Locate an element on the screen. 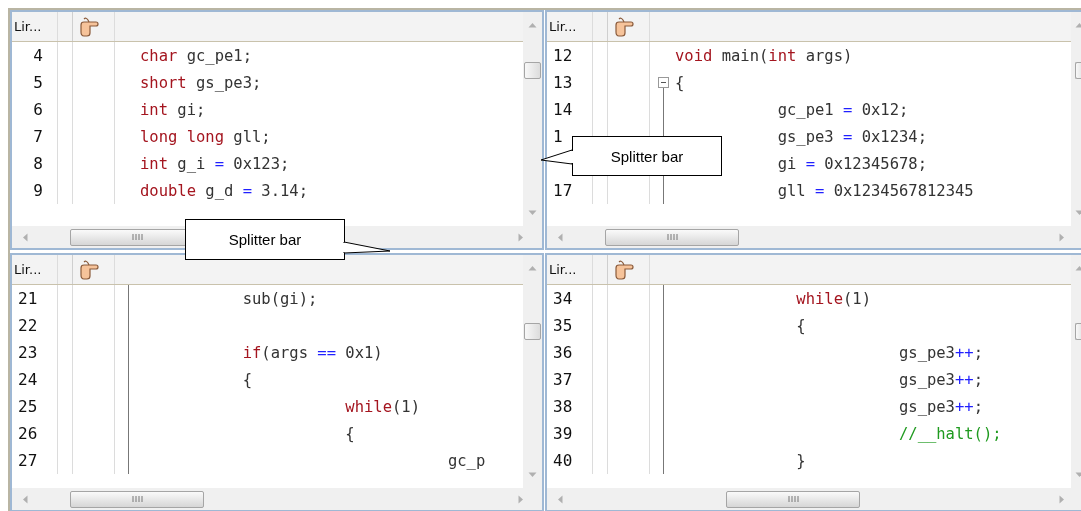 This screenshot has height=511, width=1081. code-line: int g_i = 0x123; is located at coordinates (215, 163).